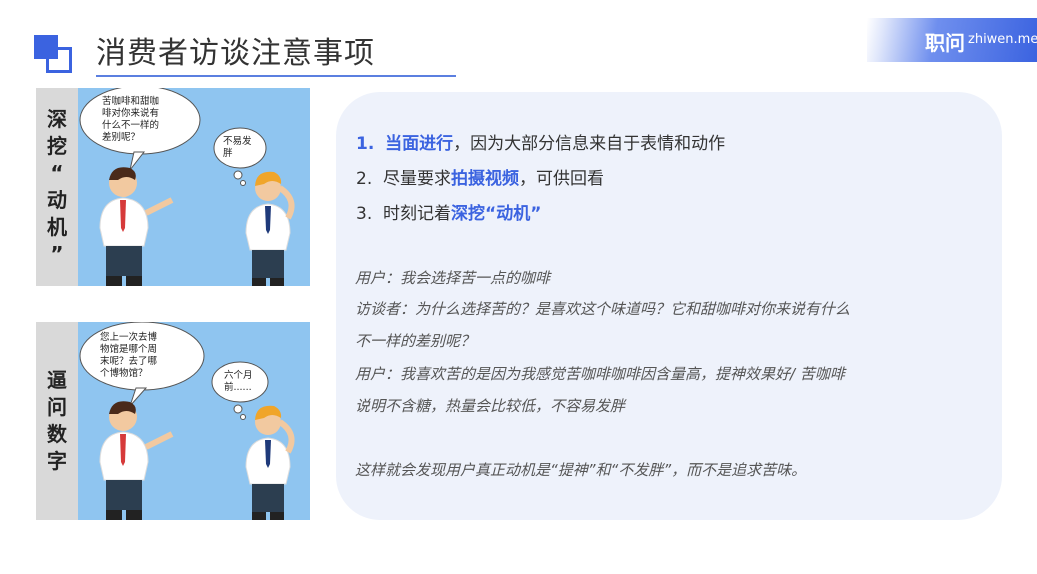 Image resolution: width=1037 pixels, height=574 pixels. What do you see at coordinates (57, 254) in the screenshot?
I see `label-char: ”` at bounding box center [57, 254].